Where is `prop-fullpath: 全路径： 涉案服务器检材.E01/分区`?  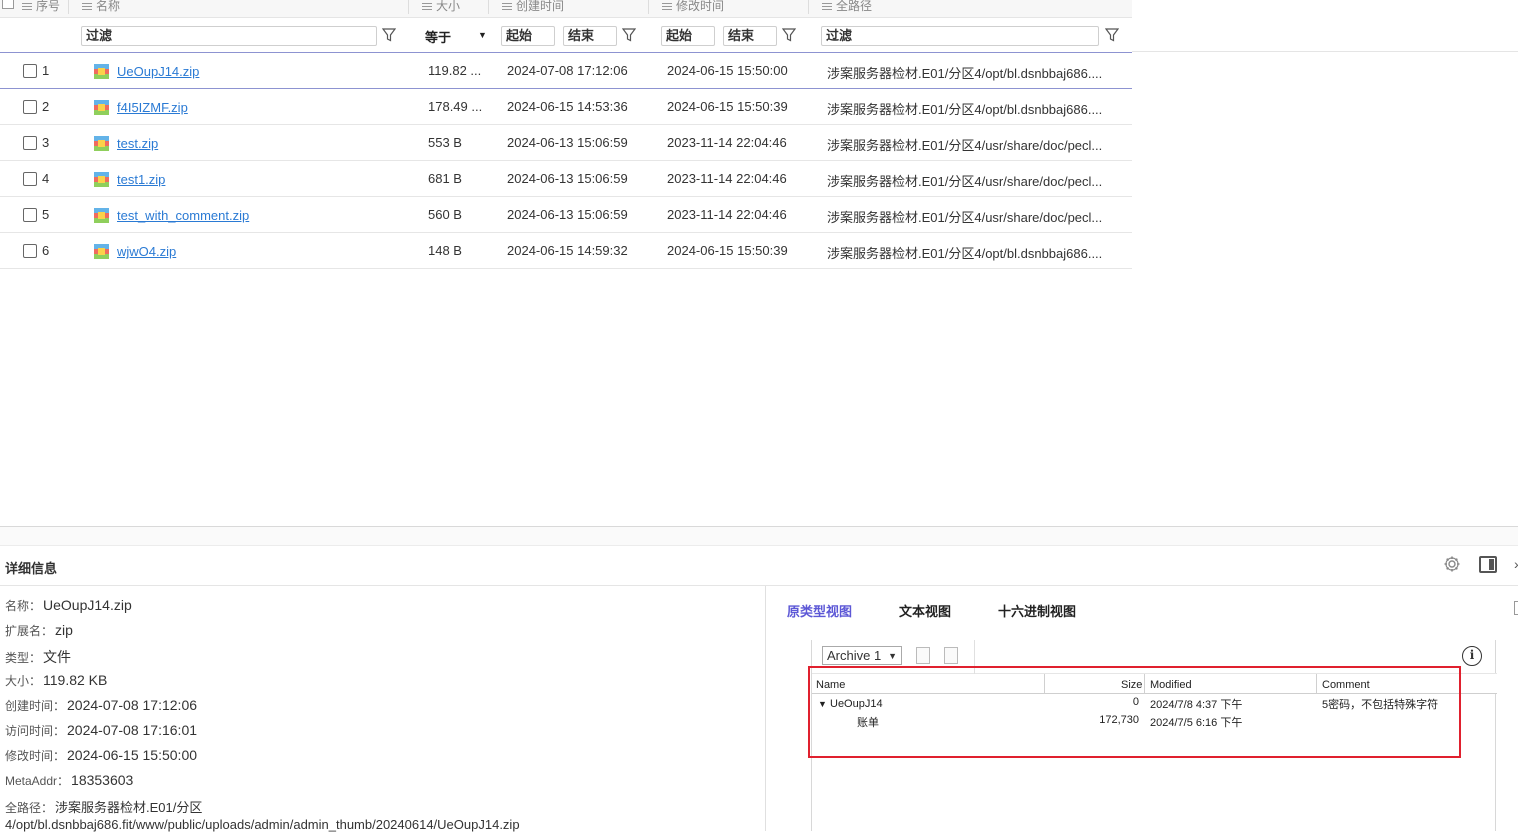
prop-fullpath: 全路径： 涉案服务器检材.E01/分区 is located at coordinates (103, 806).